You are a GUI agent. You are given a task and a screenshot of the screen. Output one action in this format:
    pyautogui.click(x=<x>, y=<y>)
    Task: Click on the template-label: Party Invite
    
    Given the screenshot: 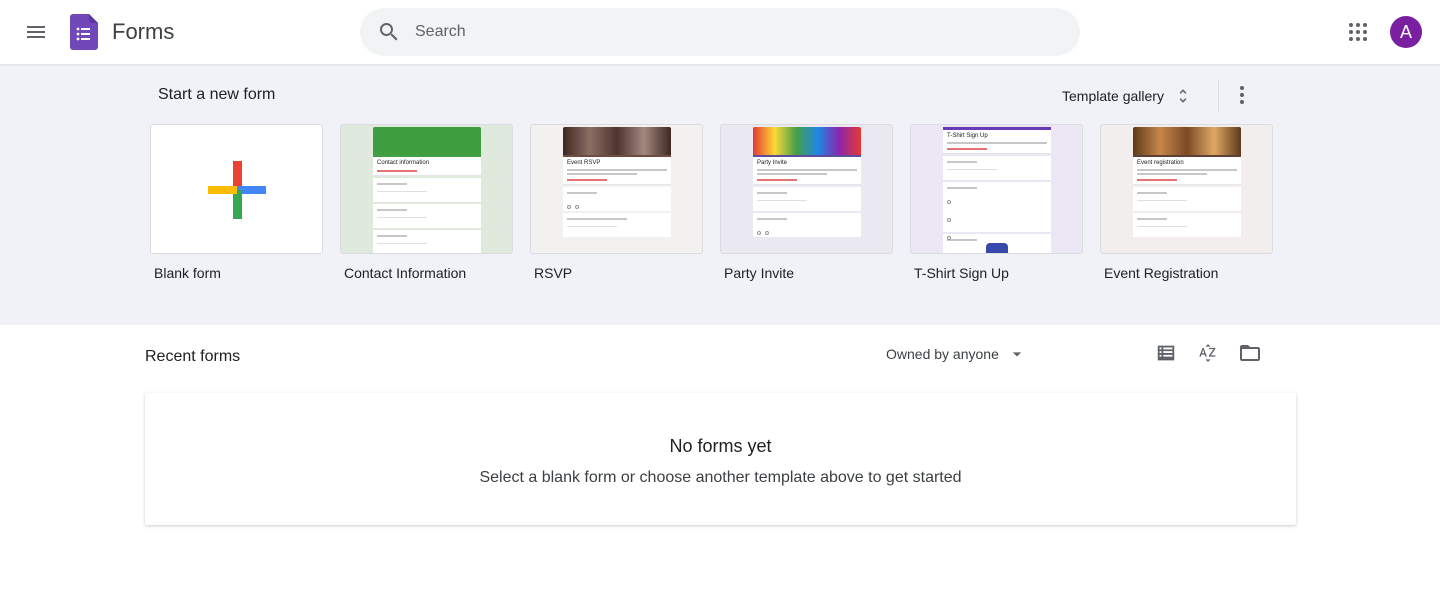 What is the action you would take?
    pyautogui.click(x=759, y=273)
    